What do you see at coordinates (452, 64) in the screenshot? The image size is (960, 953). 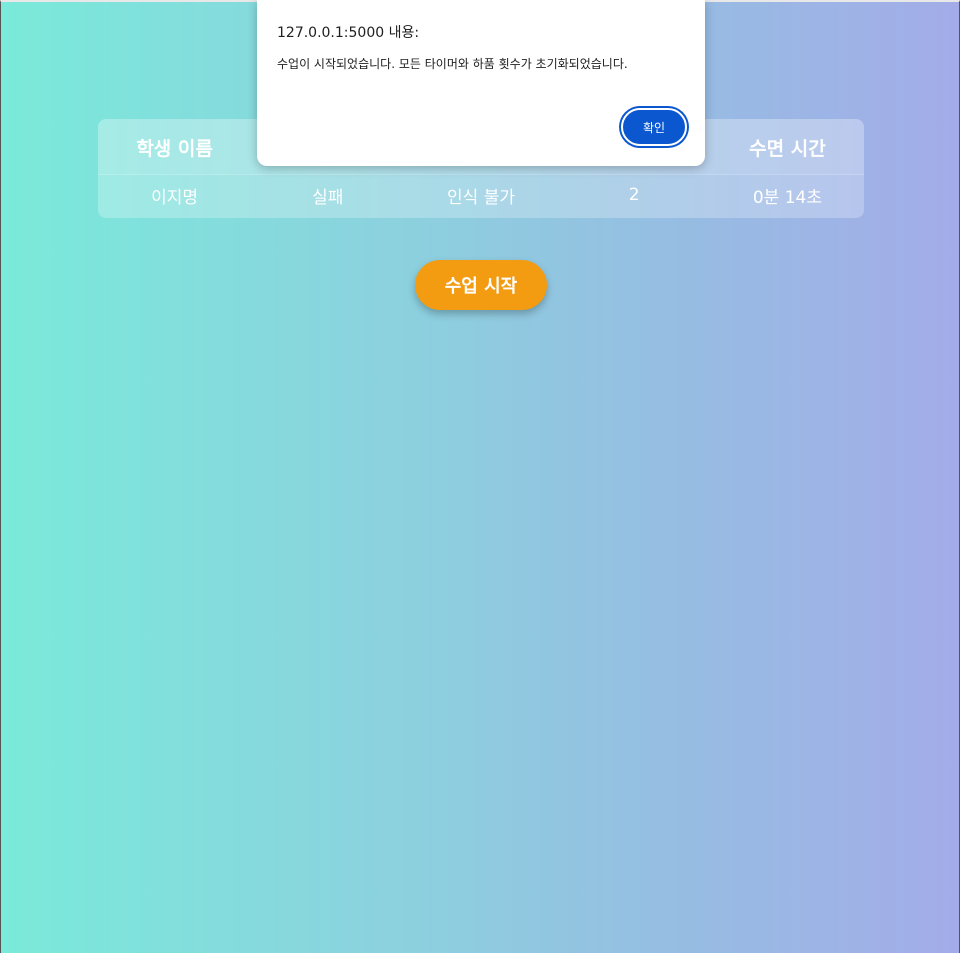 I see `dialog-message: 수업이 시작되었습니다. 모든 타이머와 하품 횟수가 초기화되었습니다.` at bounding box center [452, 64].